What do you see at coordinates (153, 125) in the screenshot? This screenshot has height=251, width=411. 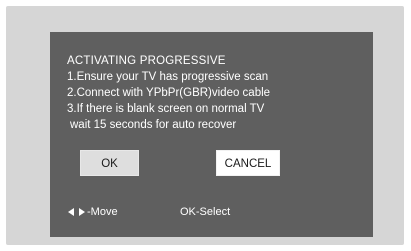 I see `instruction-line-4: wait 15 seconds for auto recover` at bounding box center [153, 125].